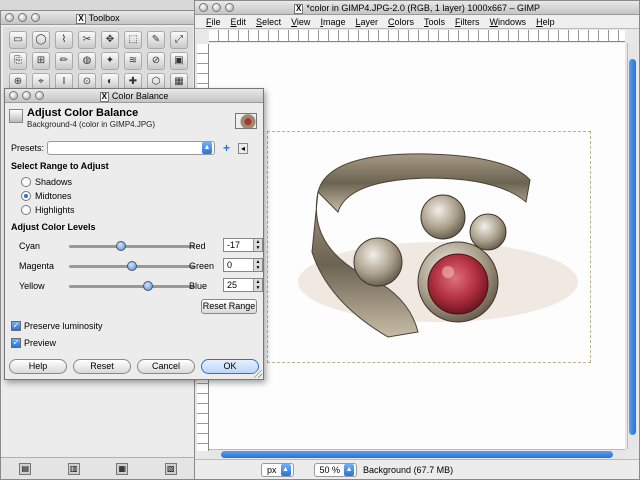 The height and width of the screenshot is (480, 640). What do you see at coordinates (166, 366) in the screenshot?
I see `cancel-button: Cancel` at bounding box center [166, 366].